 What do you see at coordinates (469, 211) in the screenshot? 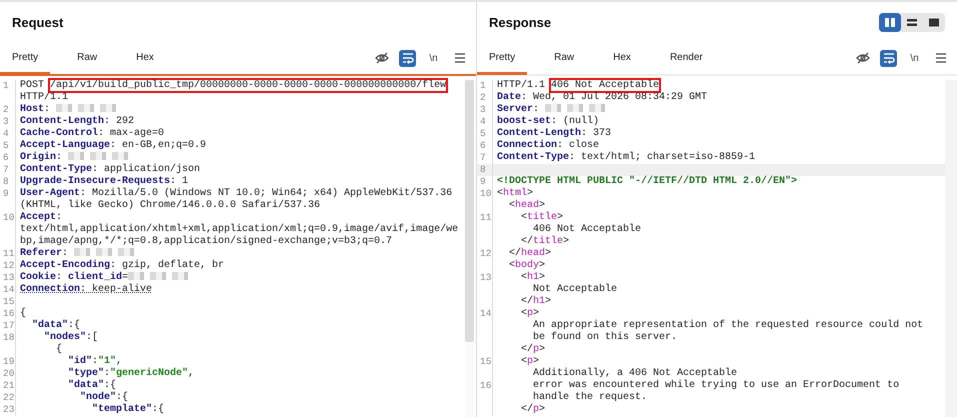
I see `scroll-thumb` at bounding box center [469, 211].